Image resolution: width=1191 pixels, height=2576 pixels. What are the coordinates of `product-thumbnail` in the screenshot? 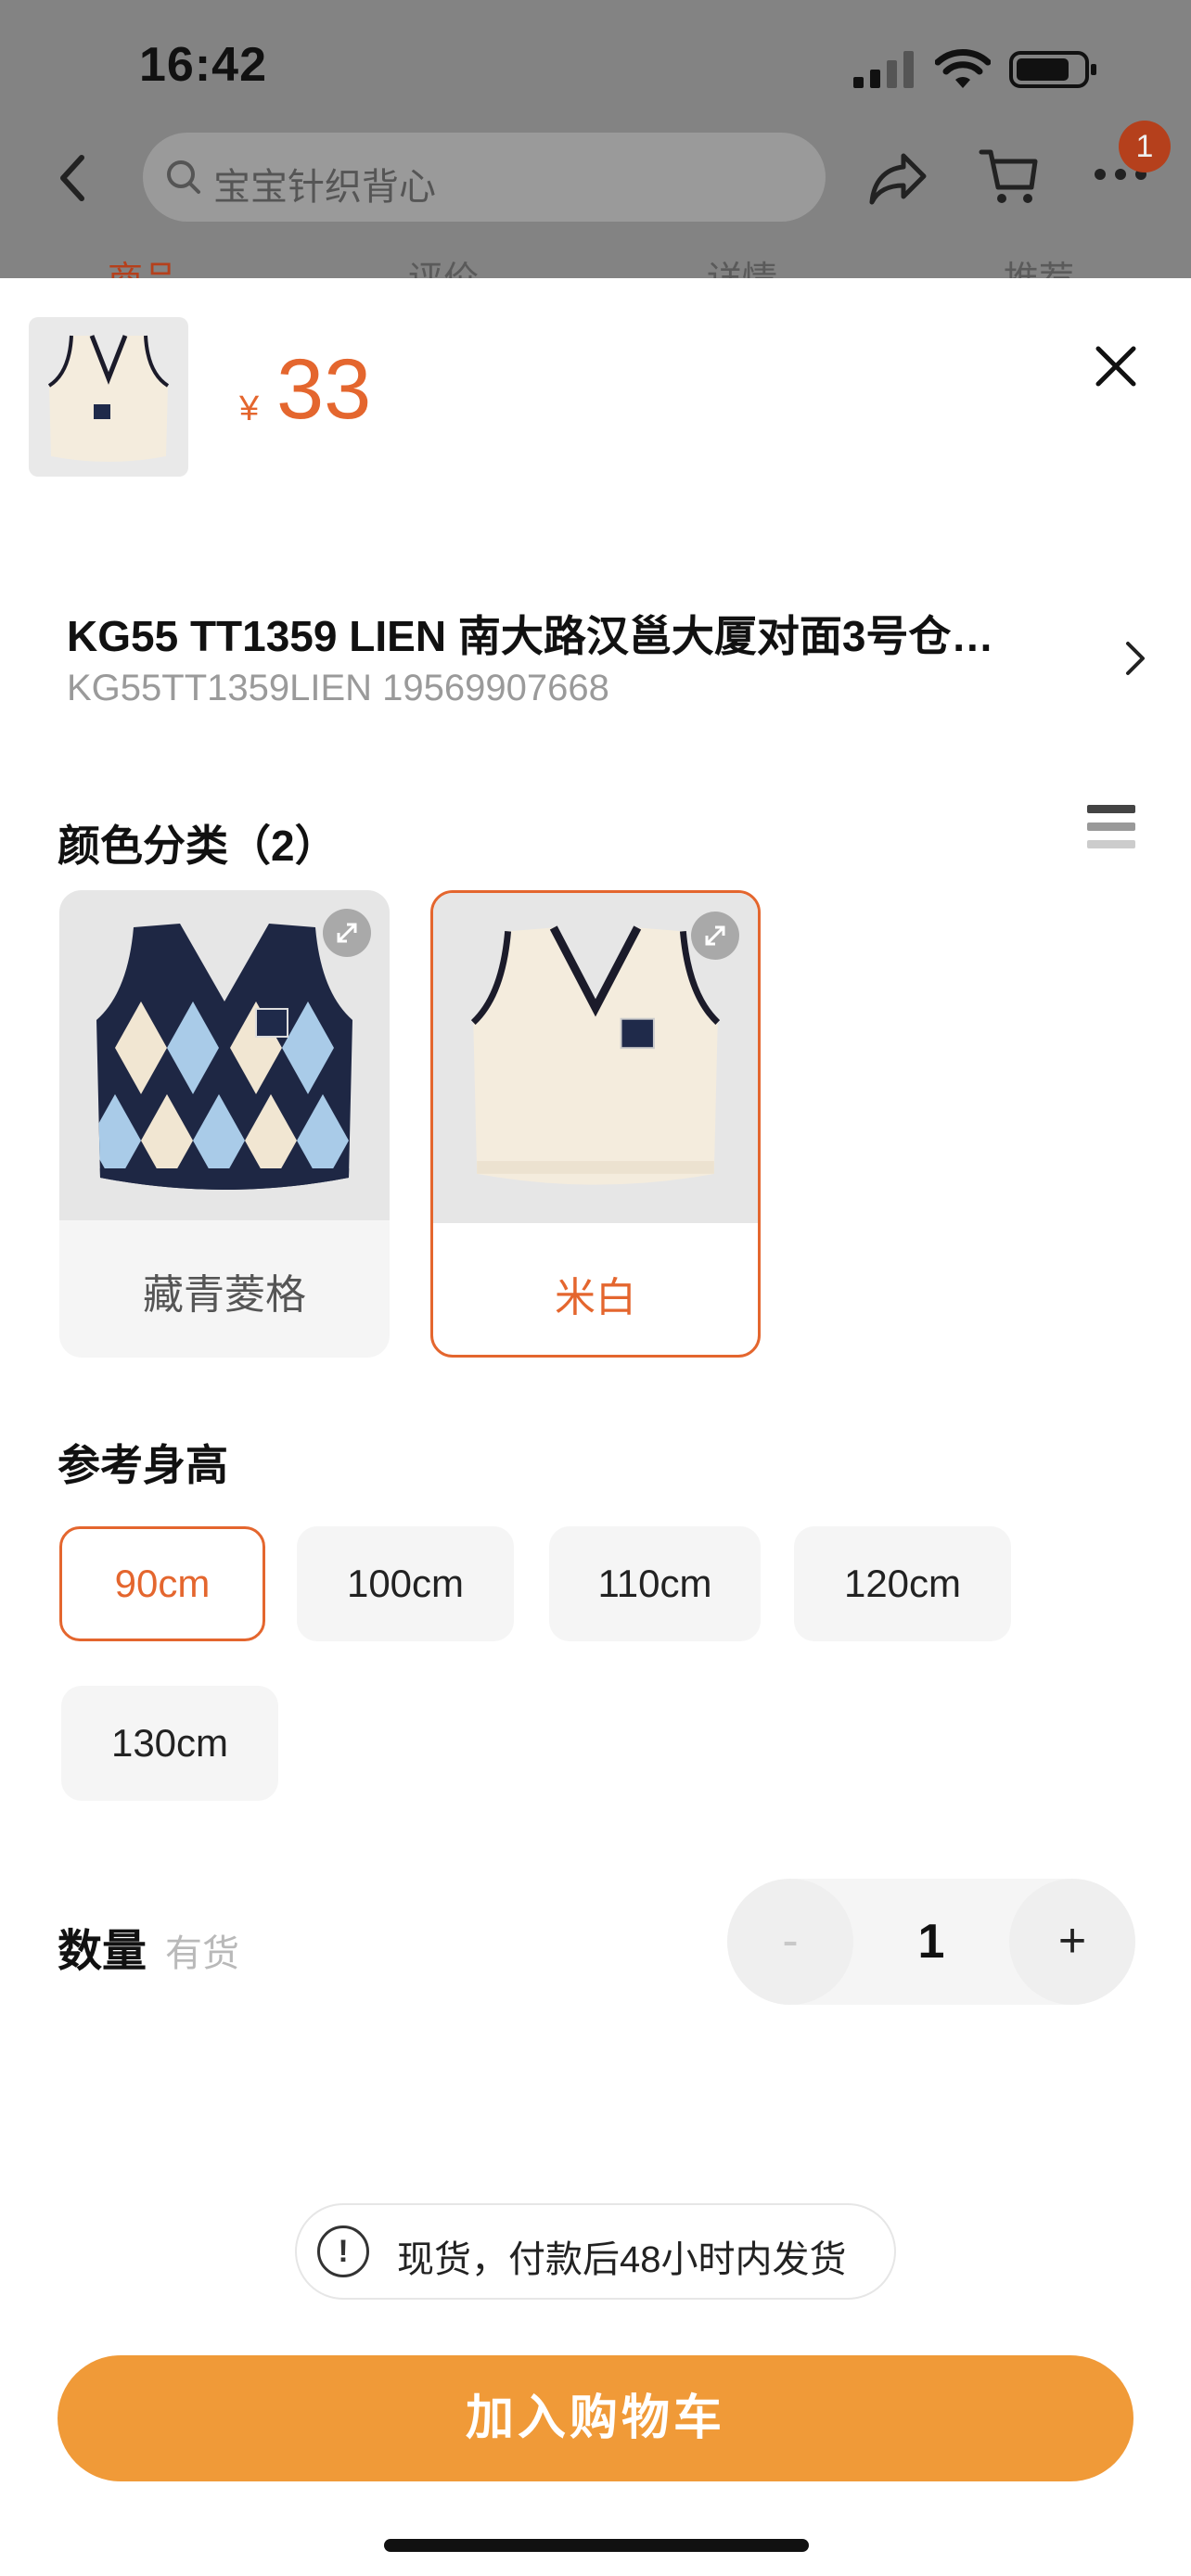 It's located at (108, 397).